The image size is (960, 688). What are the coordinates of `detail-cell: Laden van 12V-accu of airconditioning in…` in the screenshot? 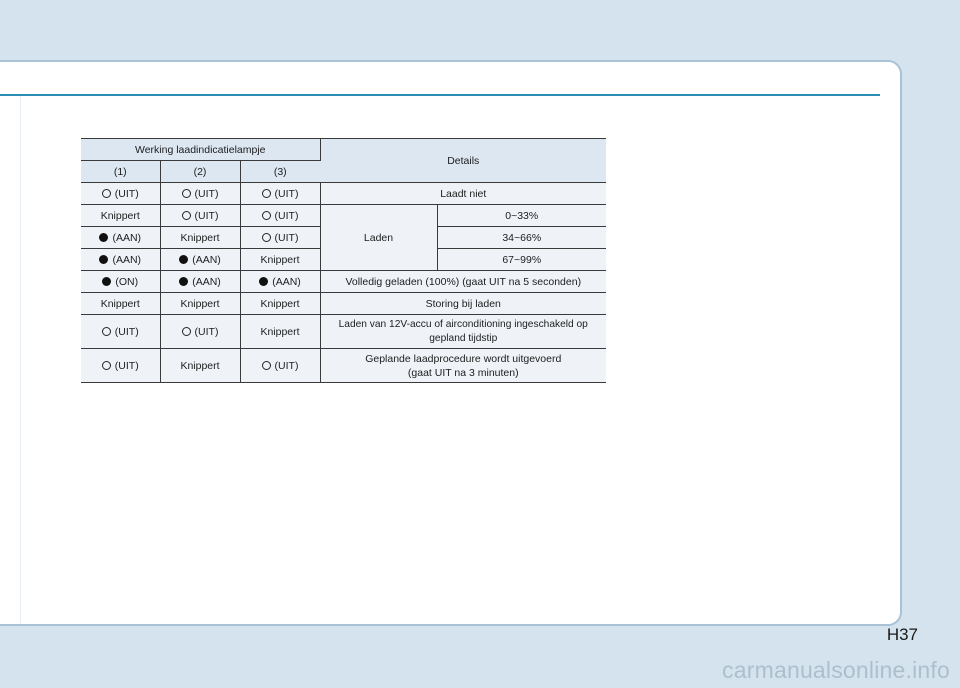 It's located at (463, 331).